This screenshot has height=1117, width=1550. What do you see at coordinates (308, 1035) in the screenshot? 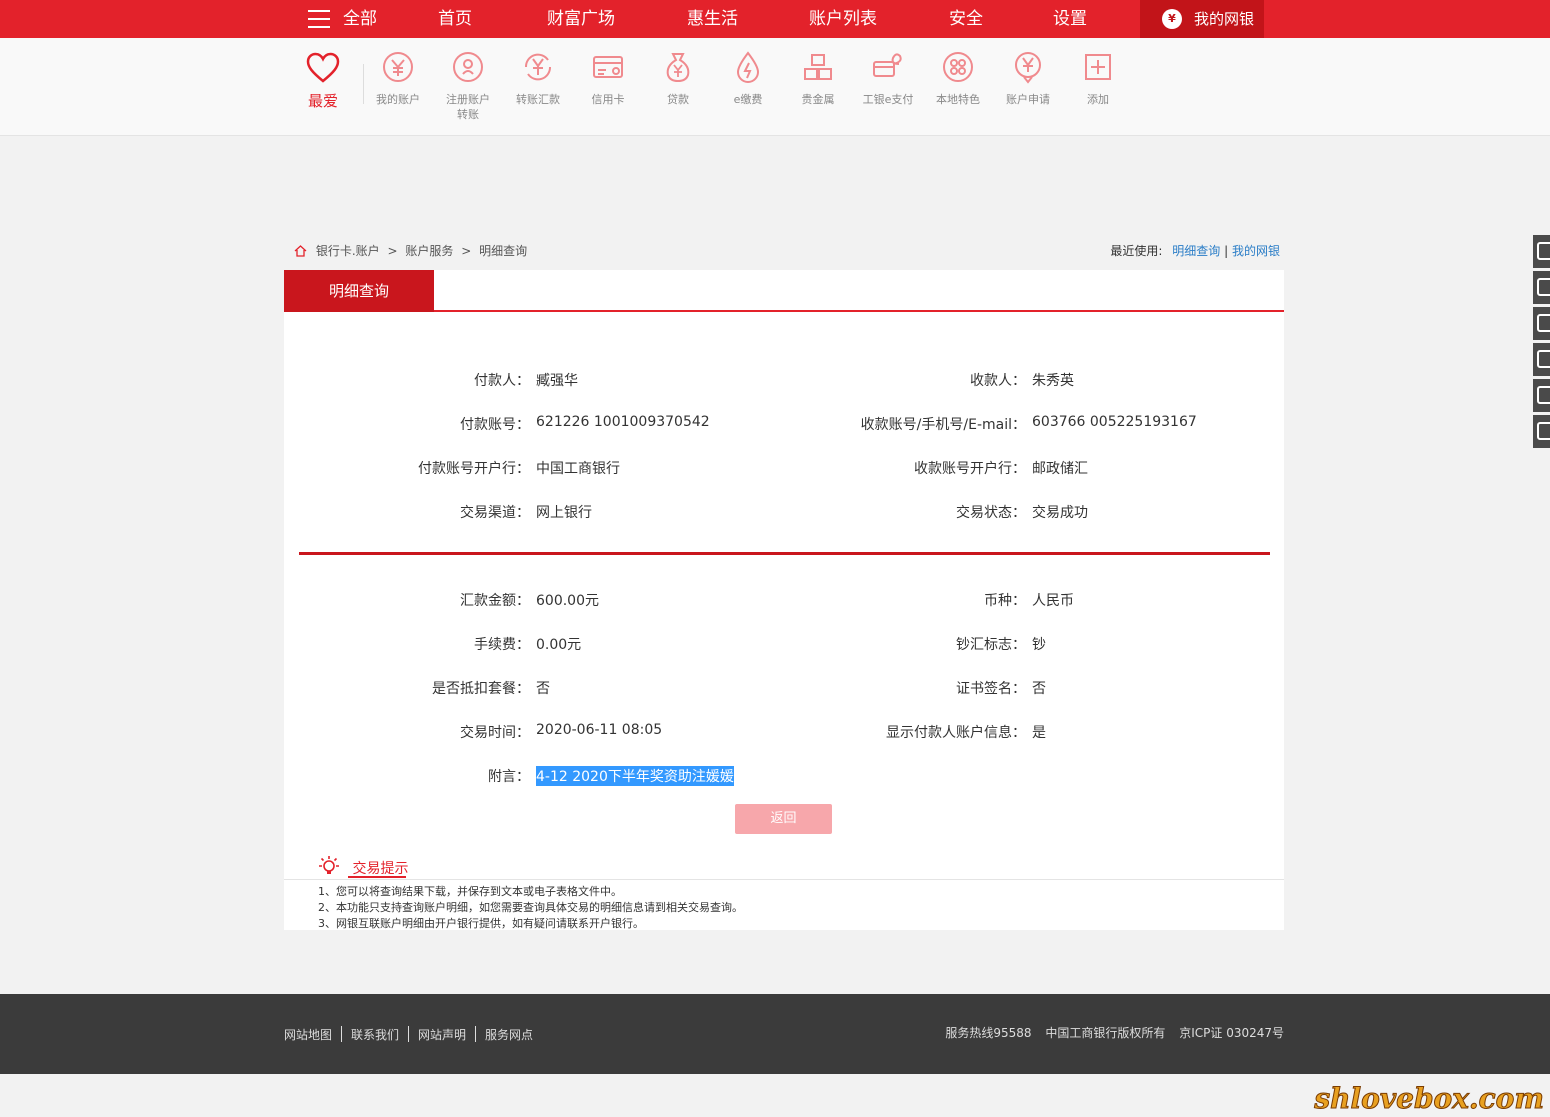
I see `footer-link-sitemap: 网站地图` at bounding box center [308, 1035].